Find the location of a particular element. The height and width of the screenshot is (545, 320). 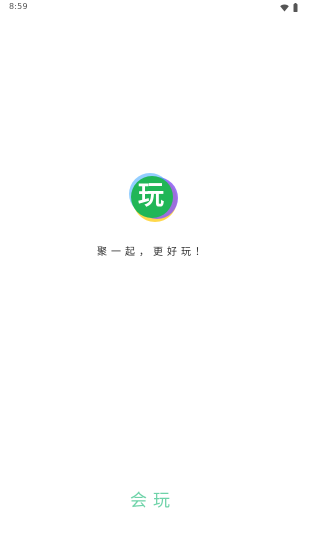

status-bar: 8:59 is located at coordinates (153, 8).